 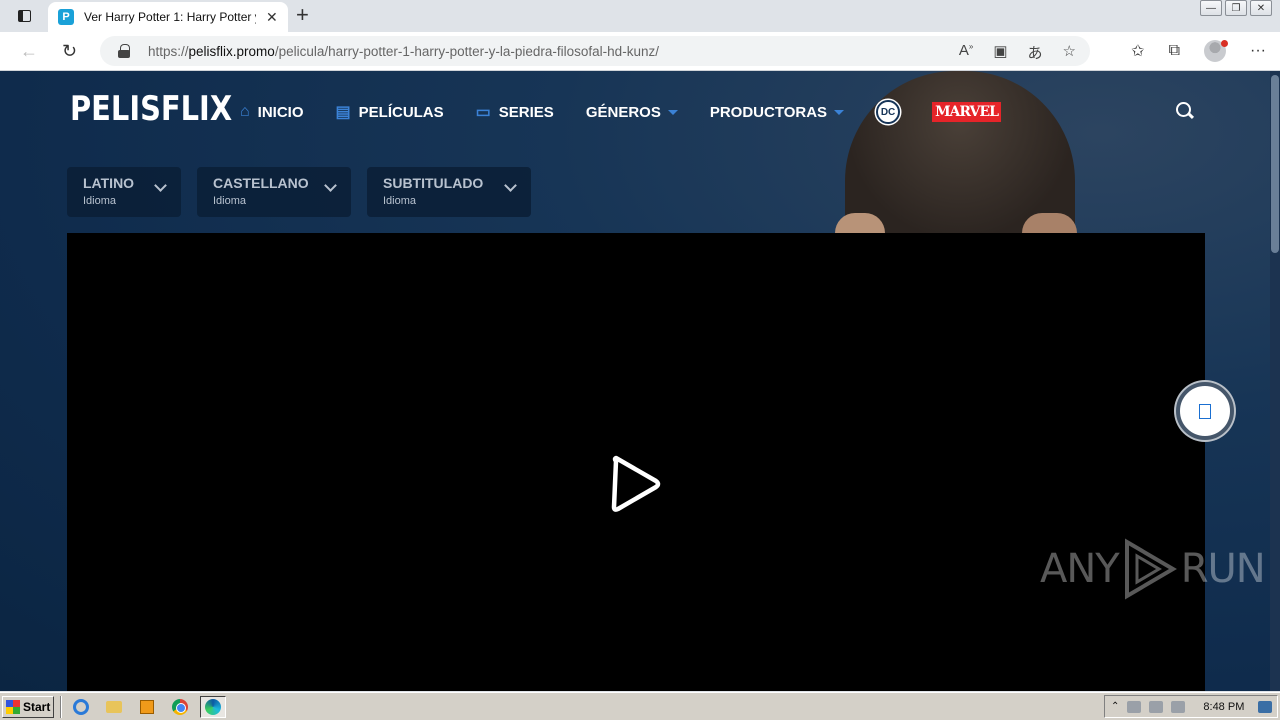 I want to click on address-bar-actions: A» ▣ あ ☆, so click(x=1017, y=52).